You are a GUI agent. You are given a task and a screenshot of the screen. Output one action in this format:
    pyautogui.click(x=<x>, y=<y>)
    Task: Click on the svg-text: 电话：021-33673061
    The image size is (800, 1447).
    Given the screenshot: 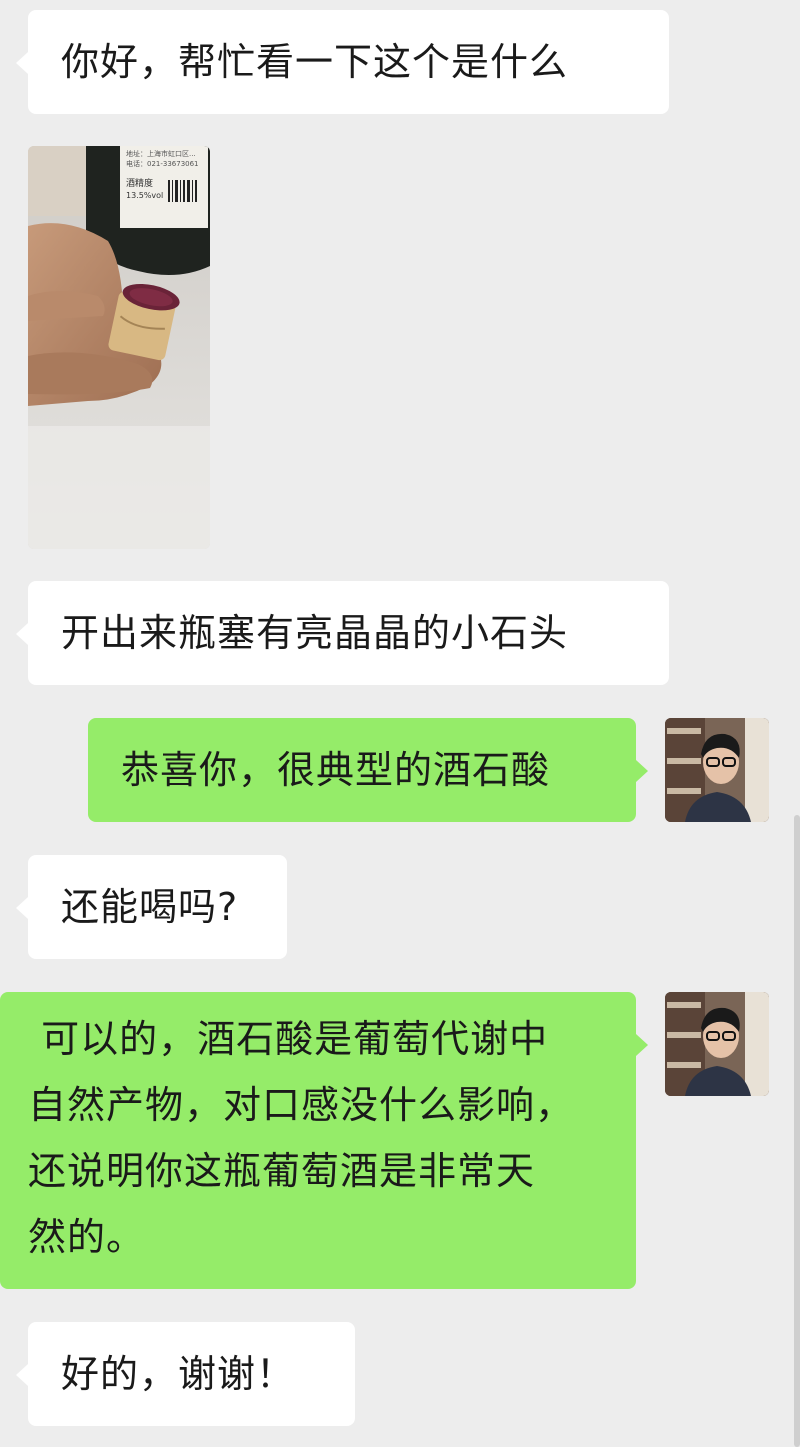 What is the action you would take?
    pyautogui.click(x=162, y=163)
    